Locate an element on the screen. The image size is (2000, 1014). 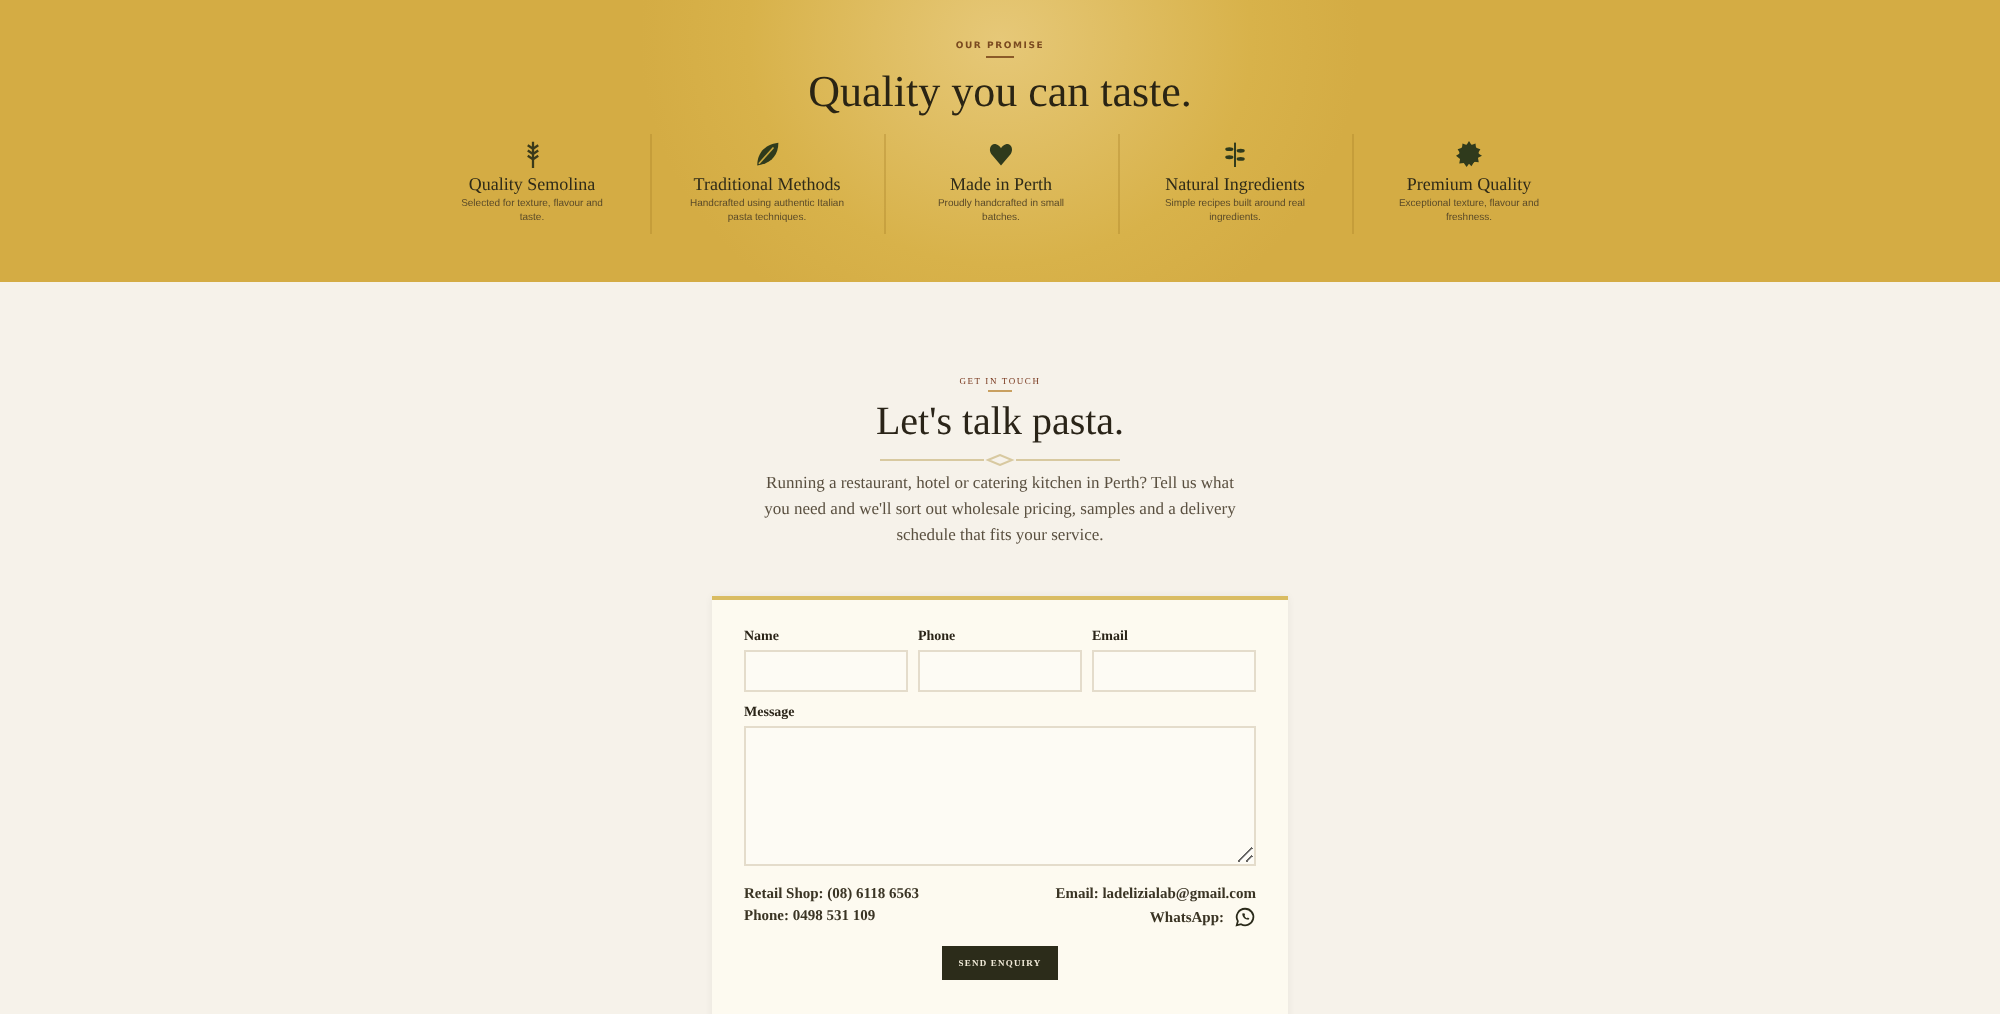
feature-title: Quality Semolina is located at coordinates (532, 184).